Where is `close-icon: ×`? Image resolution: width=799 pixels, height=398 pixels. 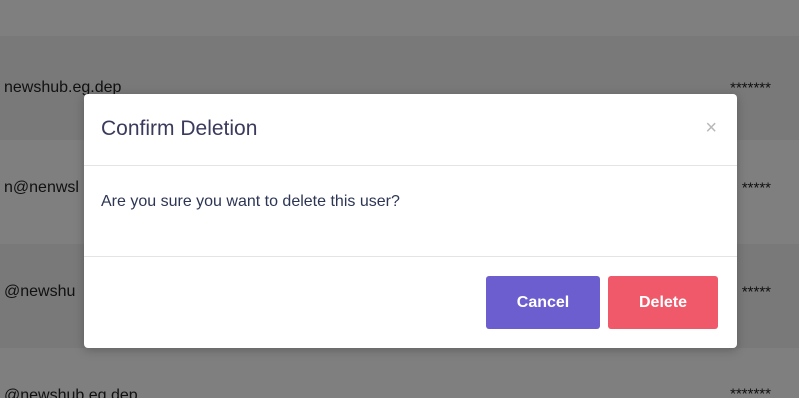
close-icon: × is located at coordinates (711, 128).